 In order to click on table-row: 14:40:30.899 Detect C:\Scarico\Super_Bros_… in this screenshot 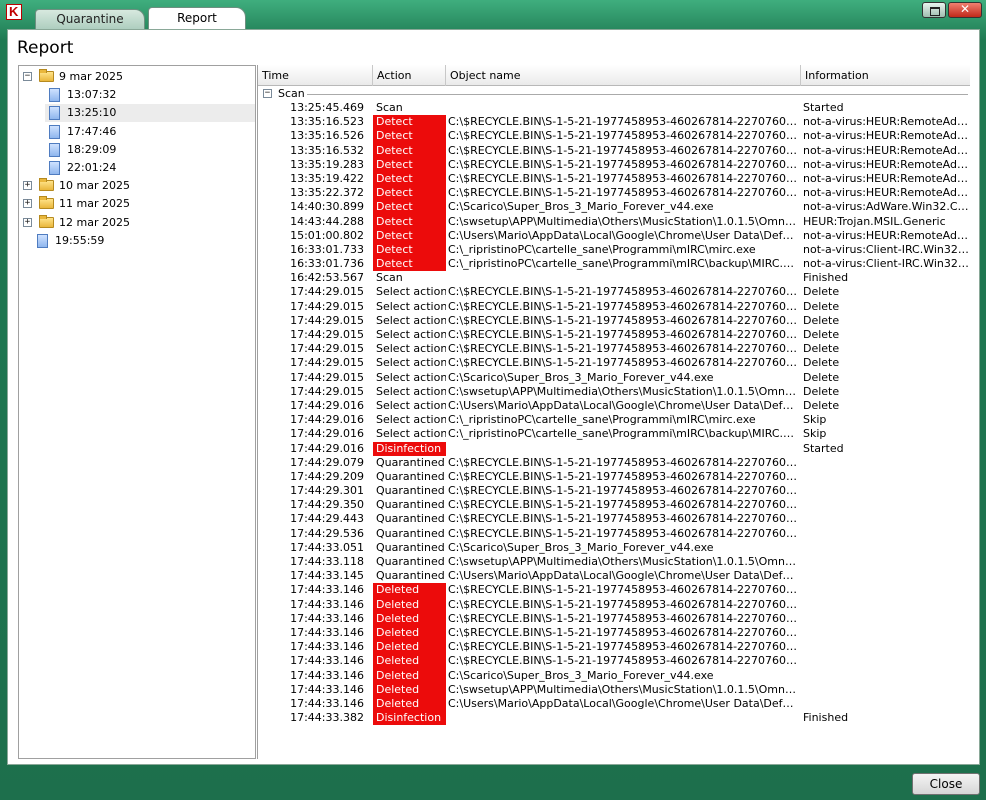, I will do `click(614, 207)`.